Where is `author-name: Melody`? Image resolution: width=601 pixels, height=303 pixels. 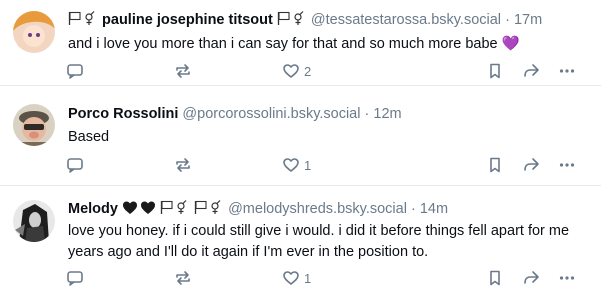
author-name: Melody is located at coordinates (93, 209).